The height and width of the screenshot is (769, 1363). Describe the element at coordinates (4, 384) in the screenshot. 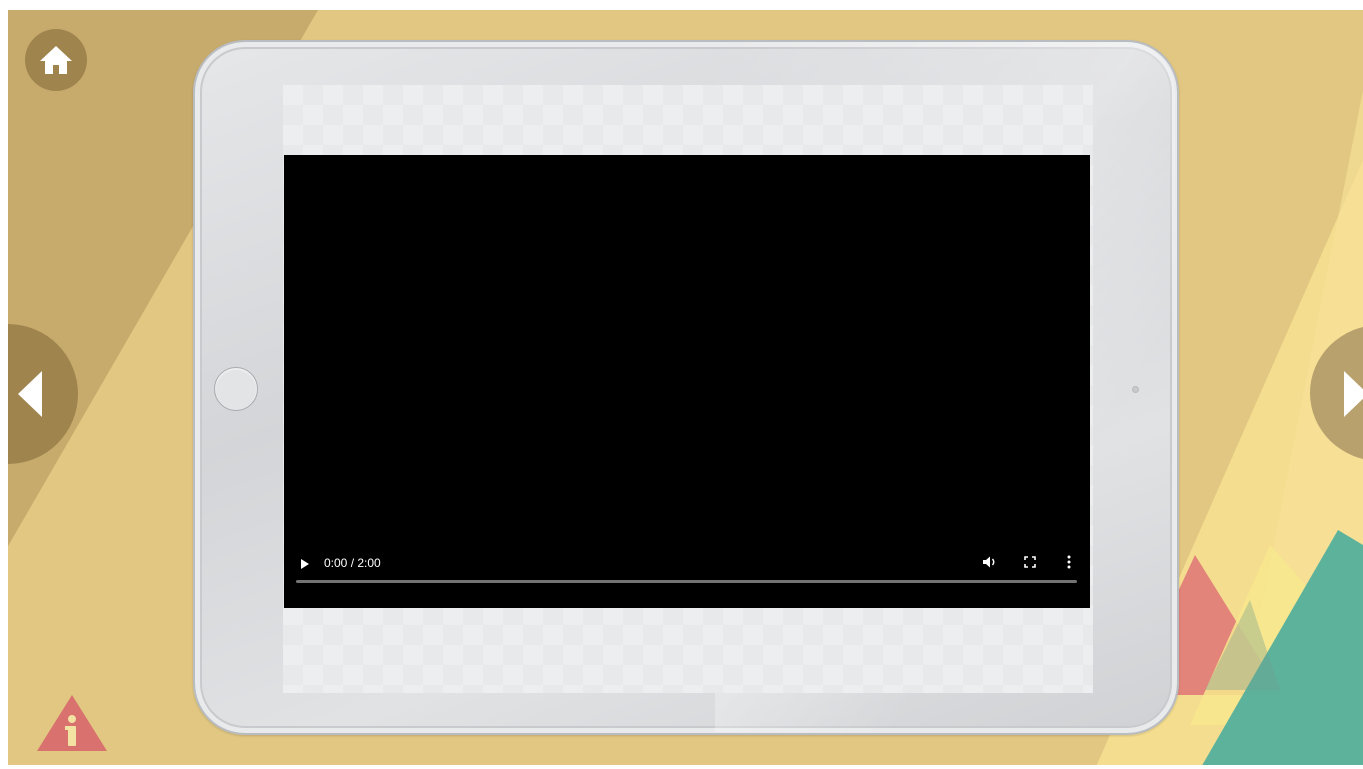

I see `frame-left-edge` at that location.